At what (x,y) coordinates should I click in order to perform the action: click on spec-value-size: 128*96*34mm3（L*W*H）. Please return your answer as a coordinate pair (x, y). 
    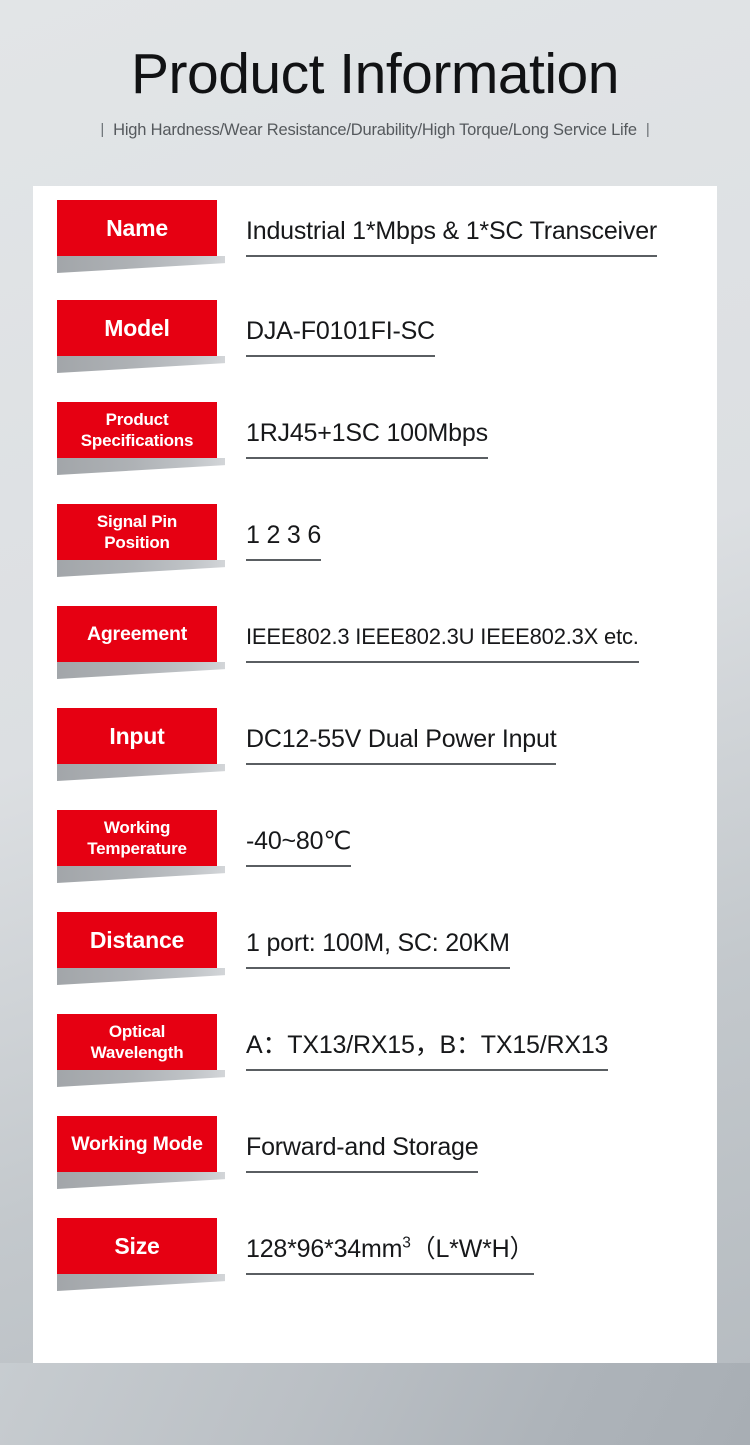
    Looking at the image, I should click on (481, 1254).